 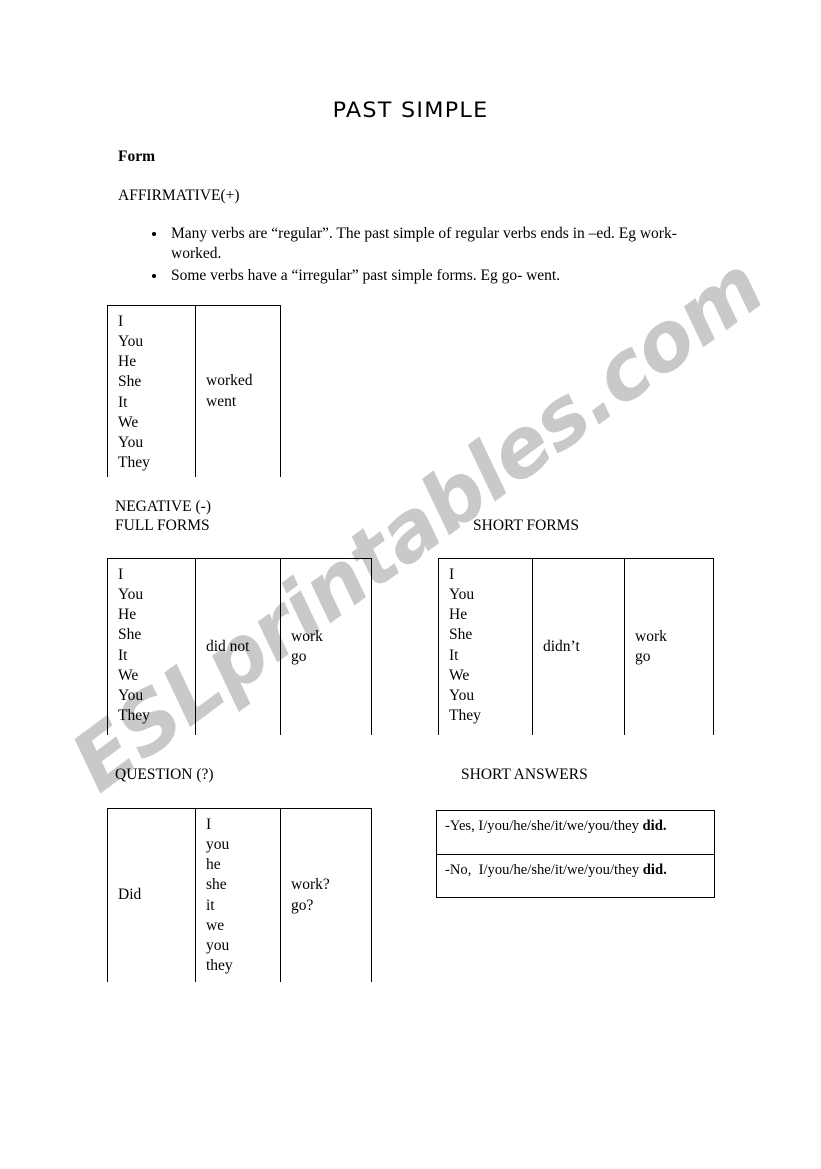 I want to click on short-answer-affirmative-row: -Yes, I/you/he/she/it/we/you/they did., so click(x=575, y=832).